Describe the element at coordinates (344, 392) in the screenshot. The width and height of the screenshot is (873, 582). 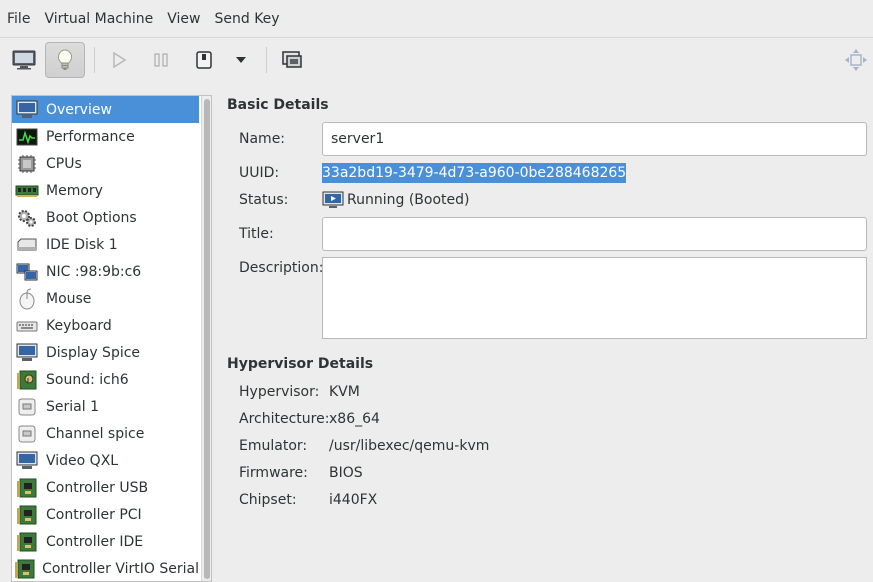
I see `hypervisor-value: KVM` at that location.